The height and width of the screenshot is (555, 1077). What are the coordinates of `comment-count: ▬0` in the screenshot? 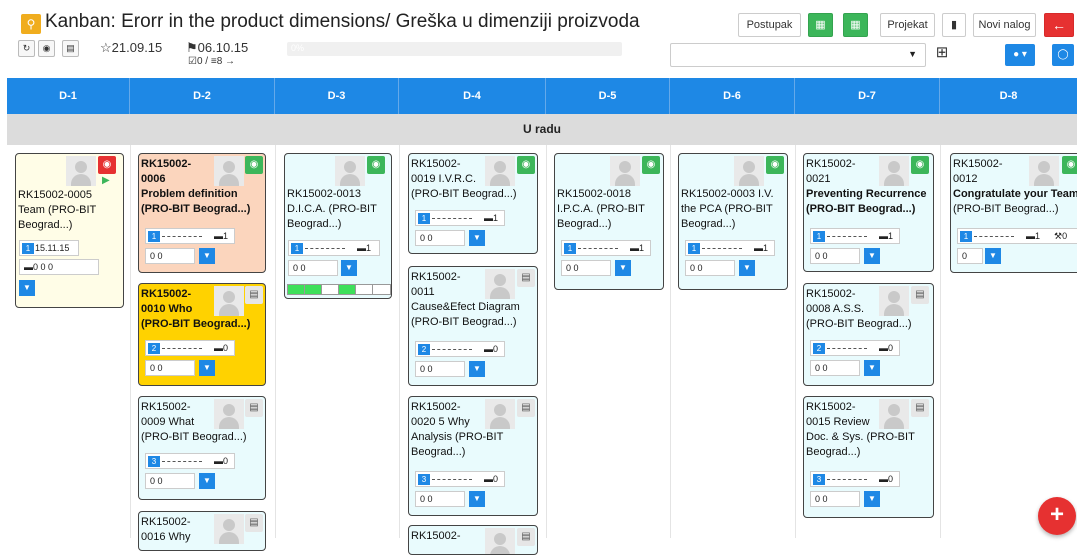 It's located at (886, 348).